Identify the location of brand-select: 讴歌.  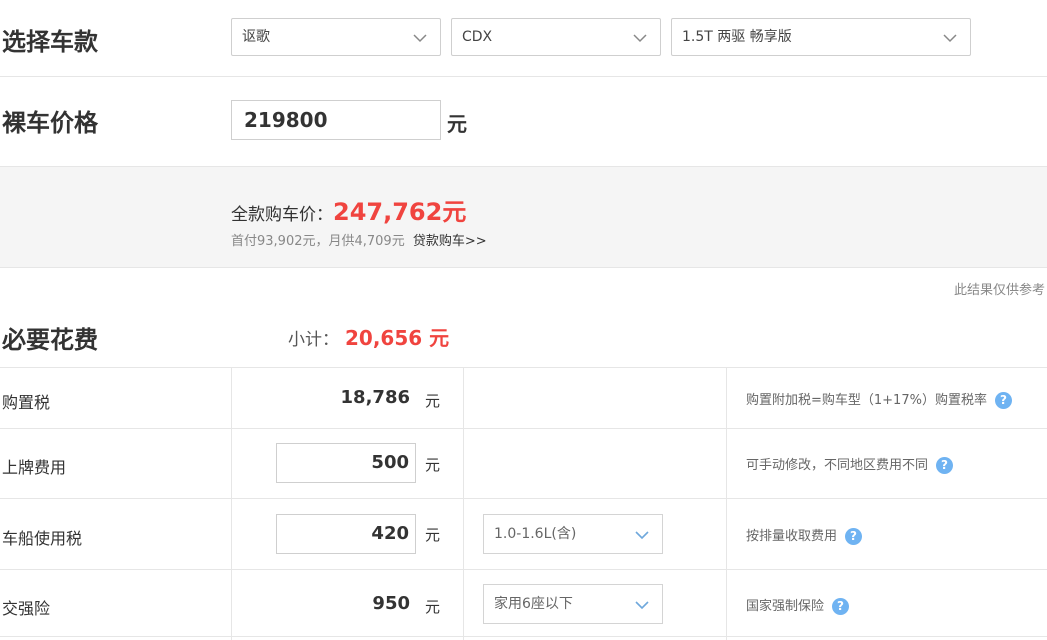
(336, 37).